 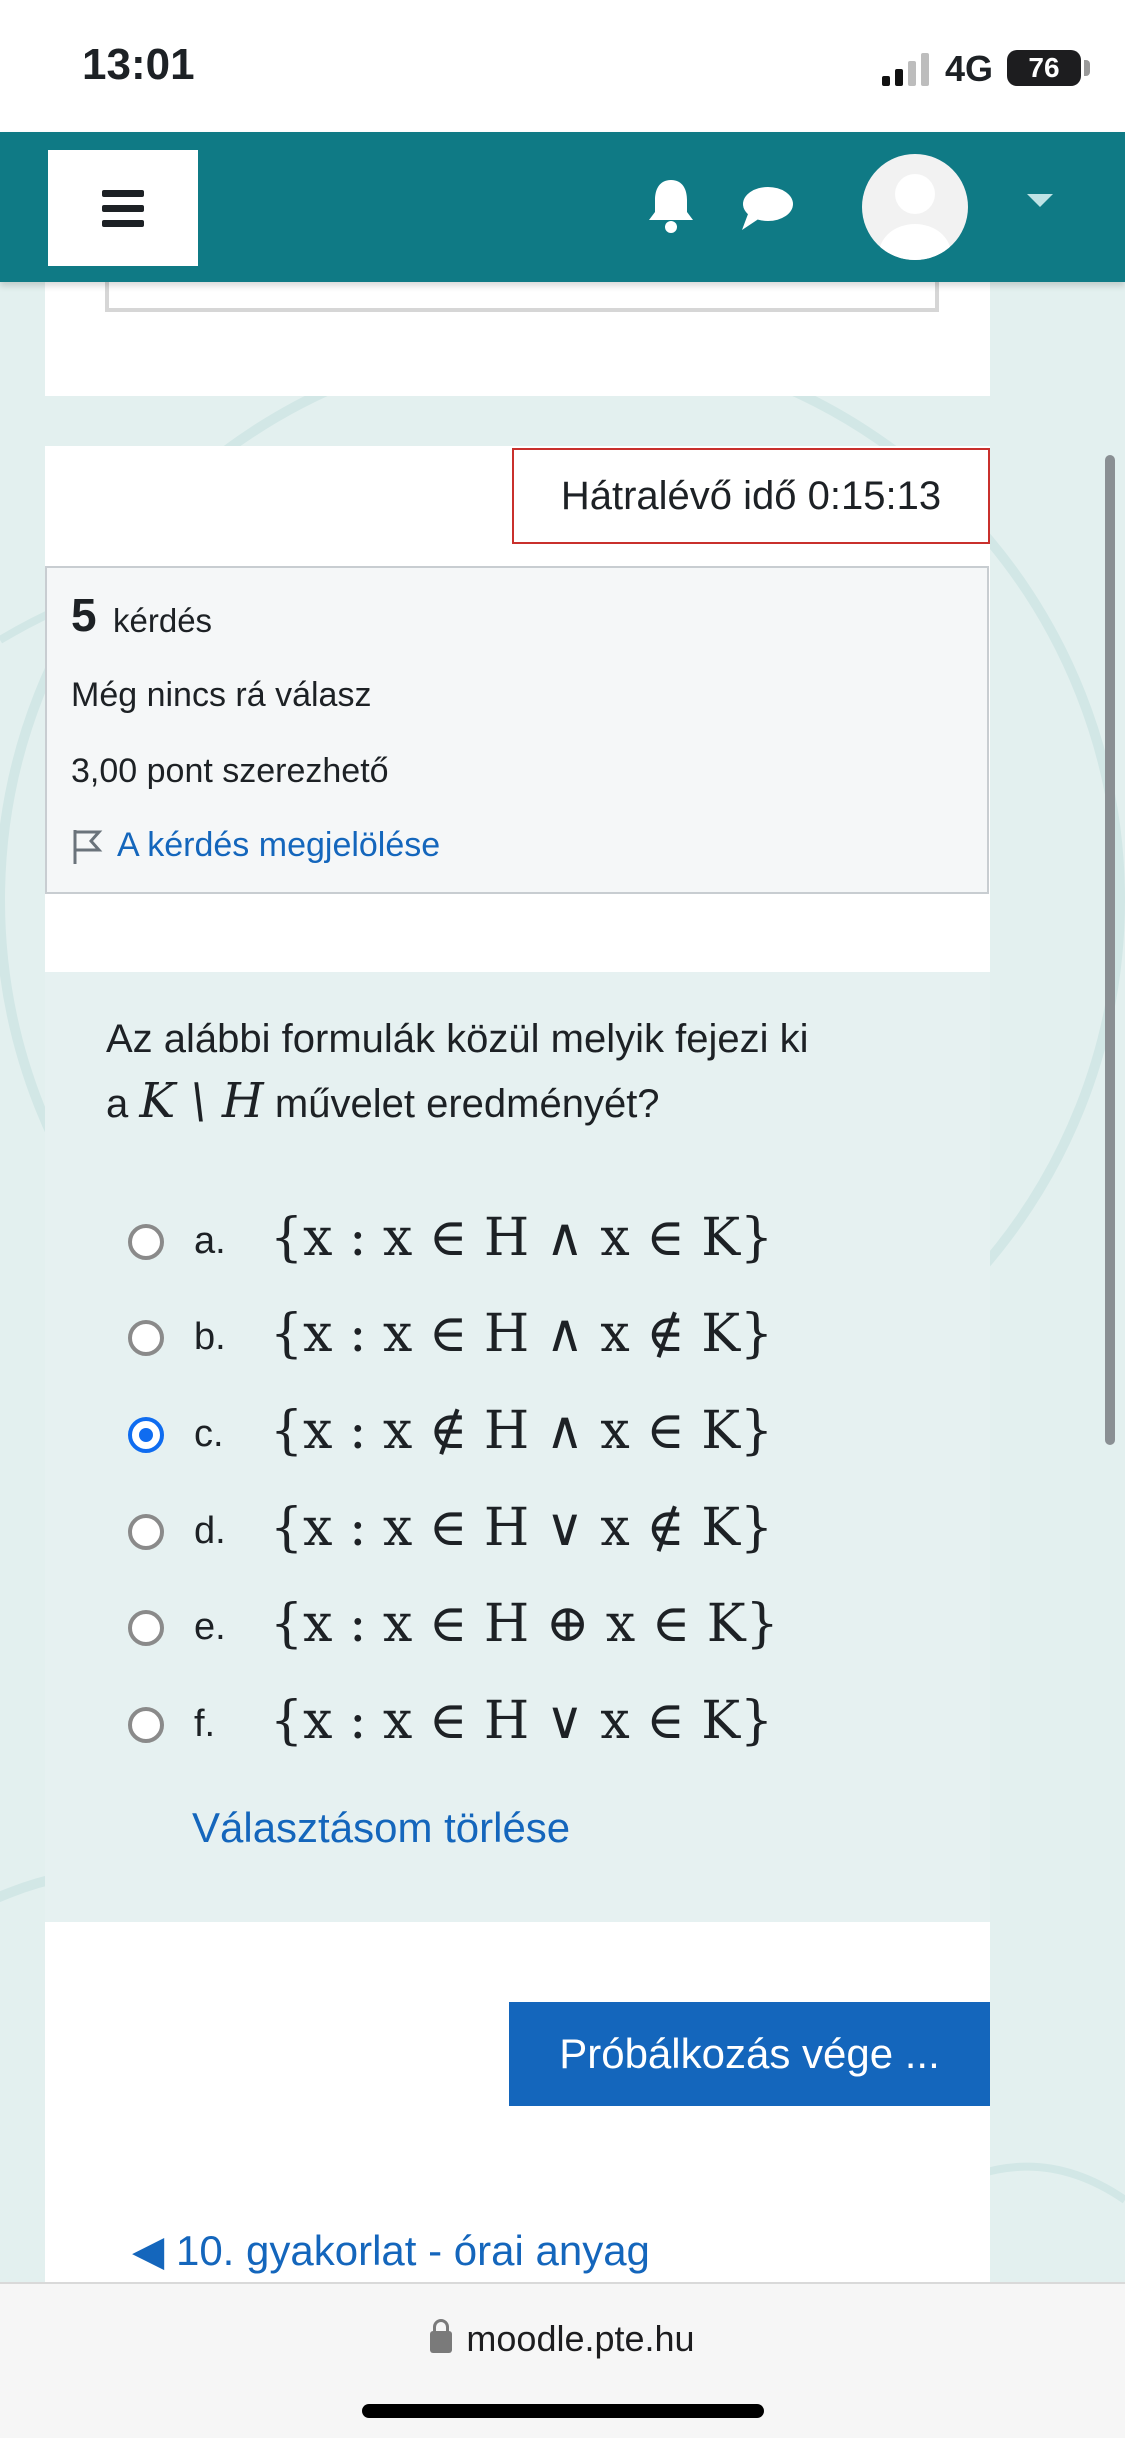 I want to click on answer-letter: f., so click(x=205, y=1724).